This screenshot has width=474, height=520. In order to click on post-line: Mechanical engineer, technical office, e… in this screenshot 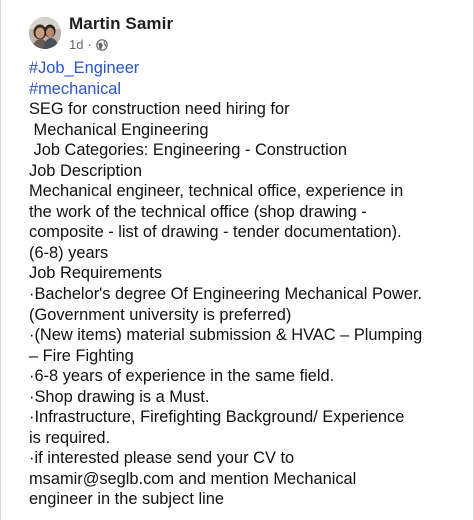, I will do `click(216, 191)`.